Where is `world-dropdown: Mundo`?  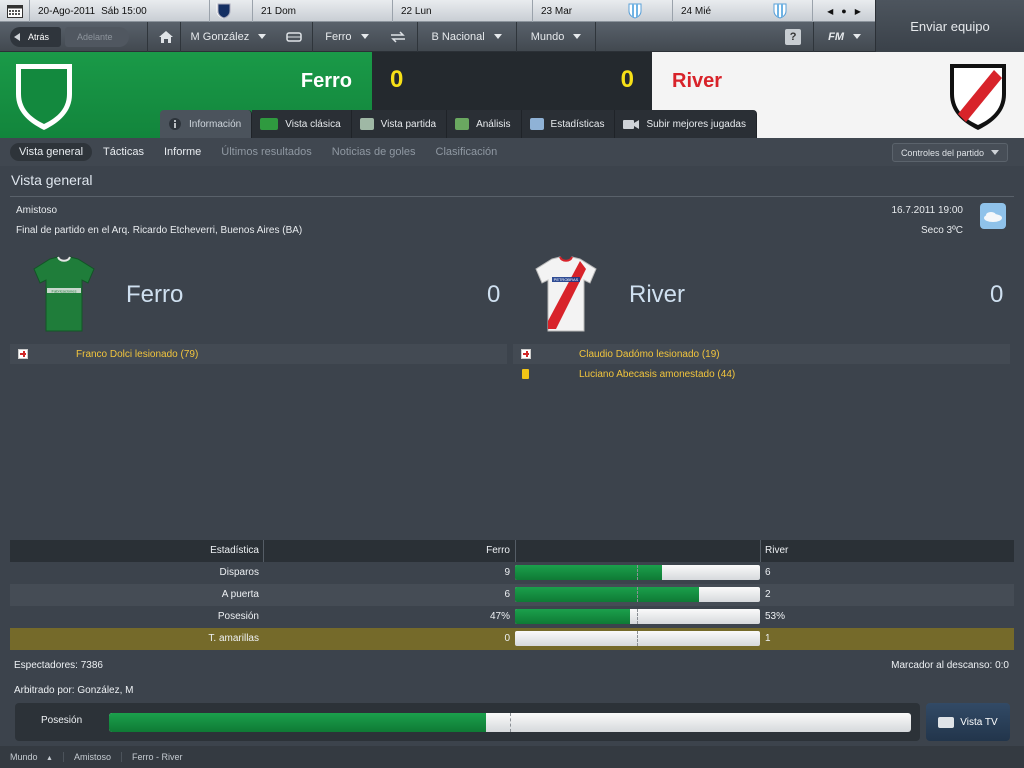
world-dropdown: Mundo is located at coordinates (557, 36).